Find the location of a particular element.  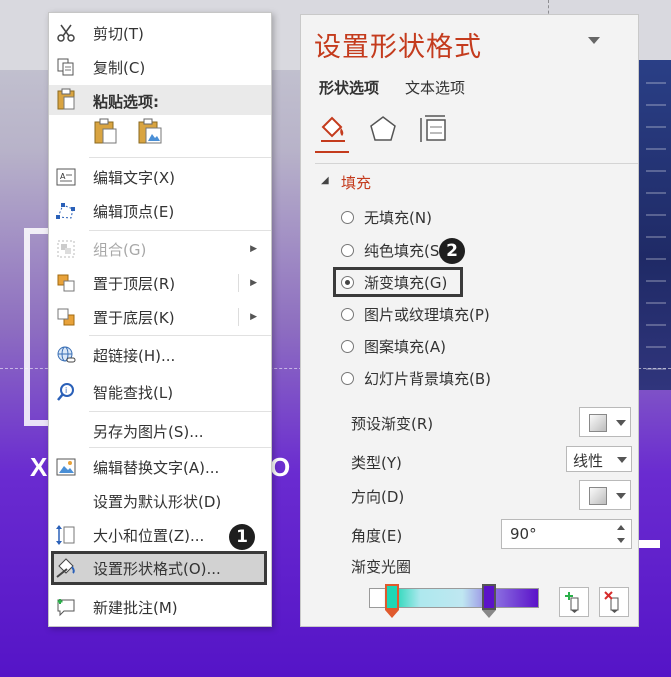

menu-item-label: 新建批注(M) is located at coordinates (135, 607).